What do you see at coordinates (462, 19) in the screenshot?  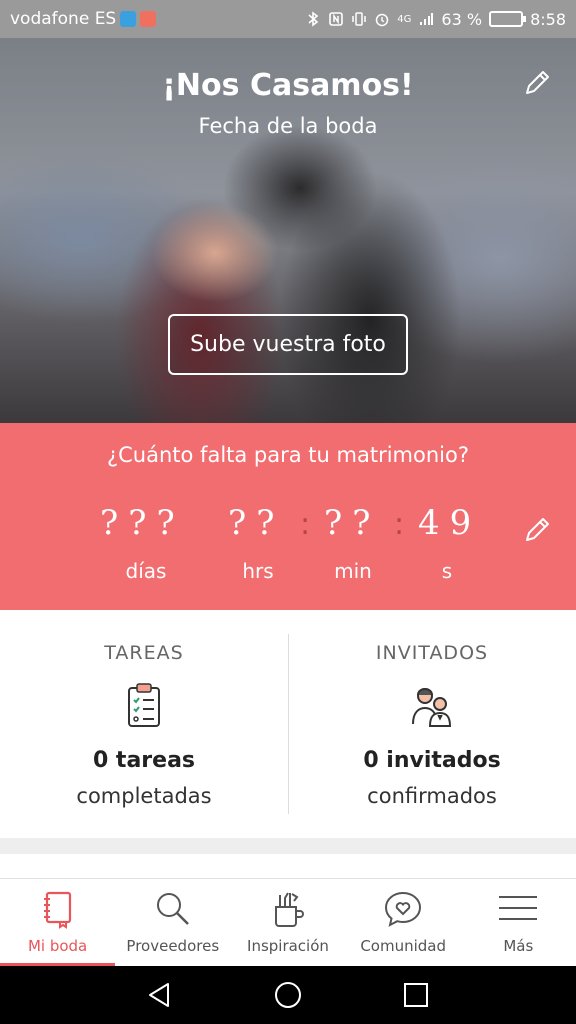 I see `battery-percent: 63 %` at bounding box center [462, 19].